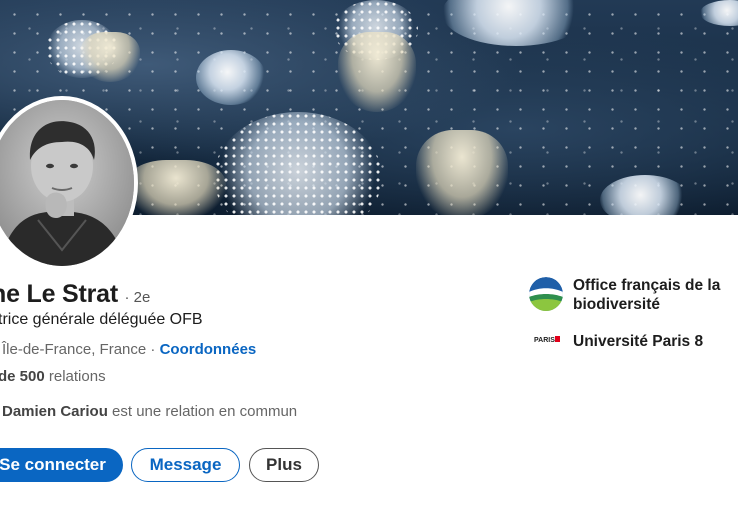 This screenshot has height=507, width=738. I want to click on relations-count: de 500, so click(22, 376).